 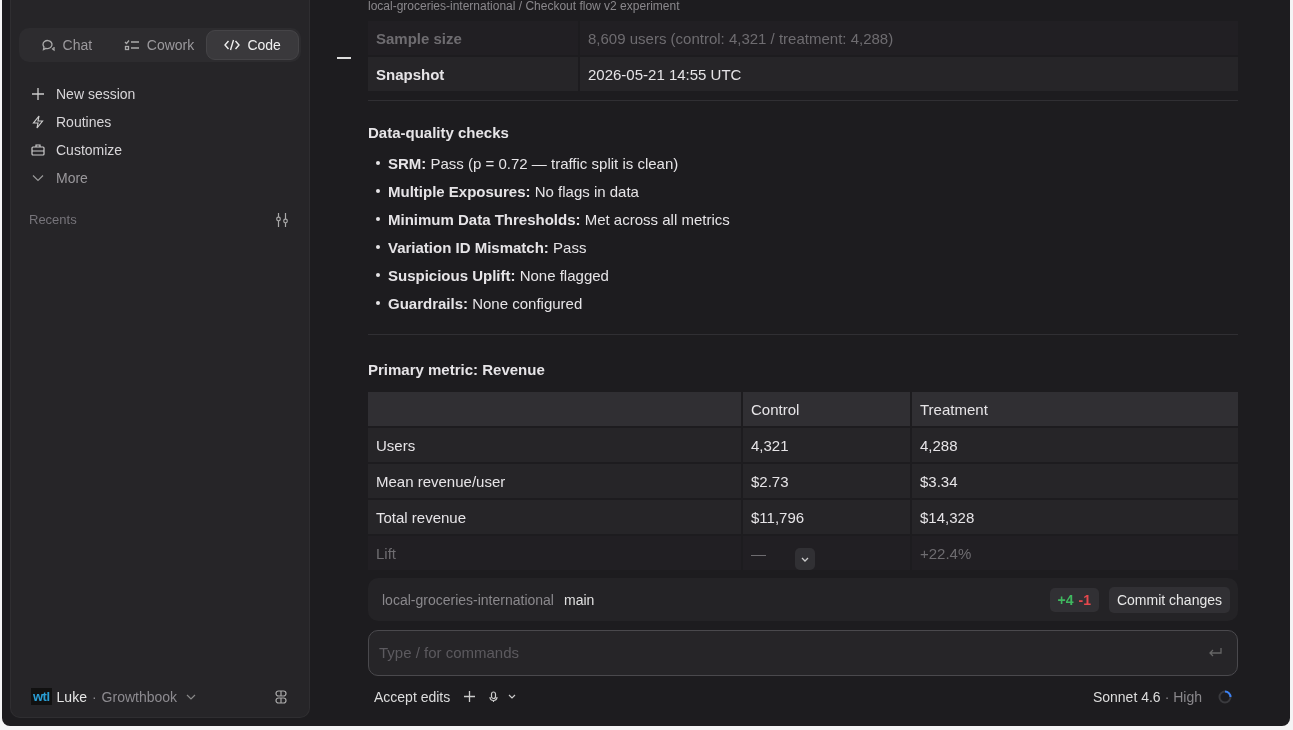 What do you see at coordinates (473, 38) in the screenshot?
I see `table-cell: Sample size` at bounding box center [473, 38].